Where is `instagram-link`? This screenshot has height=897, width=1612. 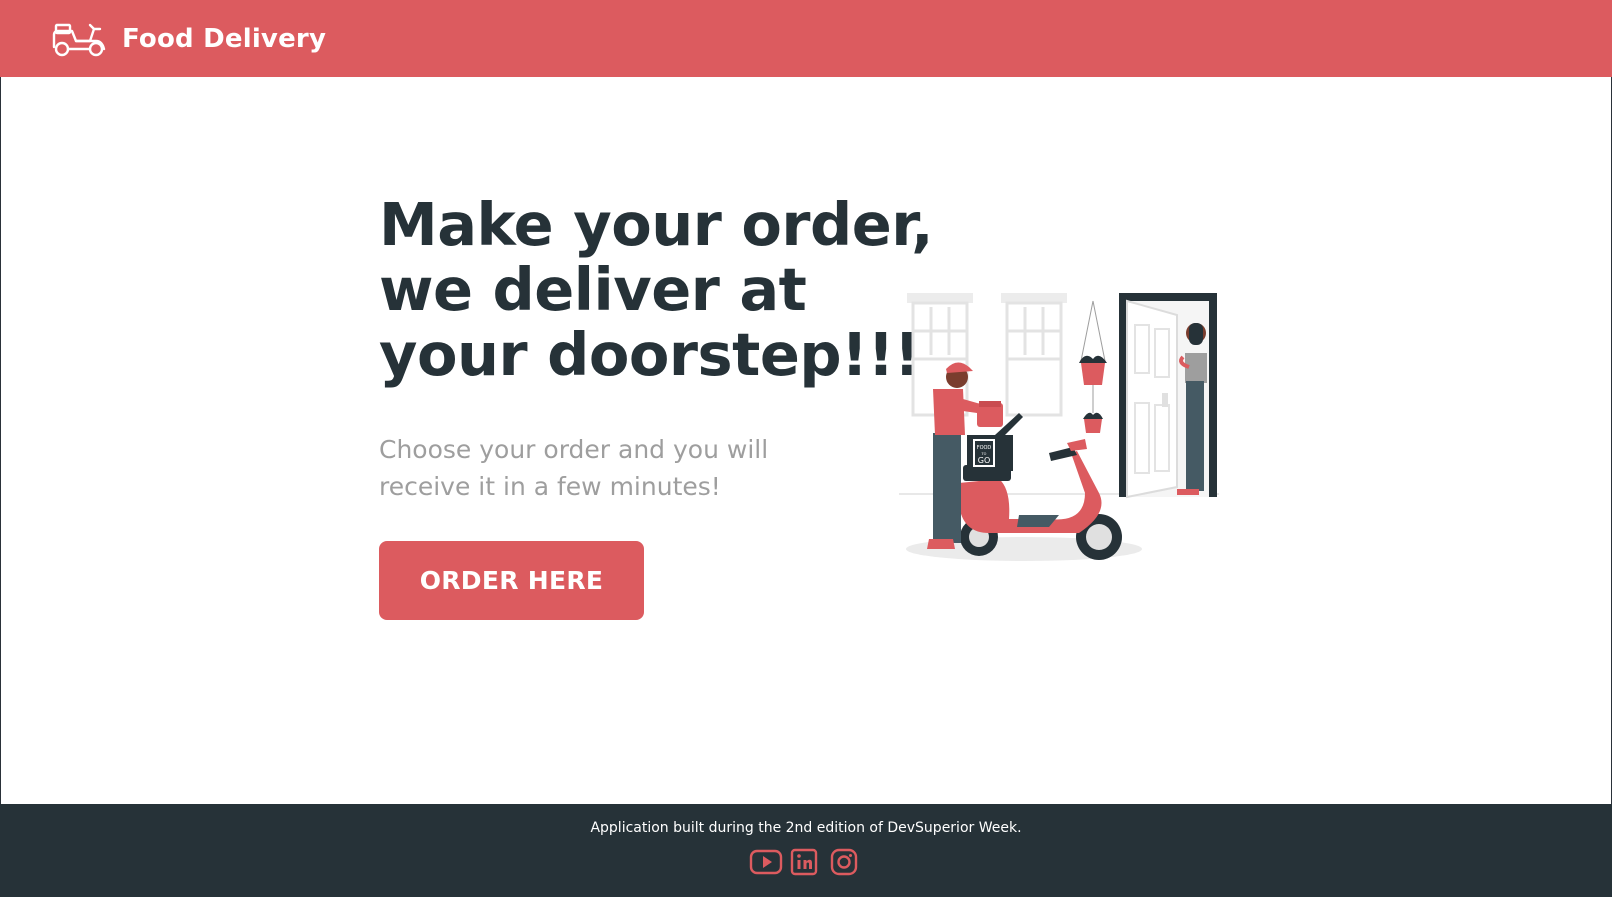 instagram-link is located at coordinates (846, 862).